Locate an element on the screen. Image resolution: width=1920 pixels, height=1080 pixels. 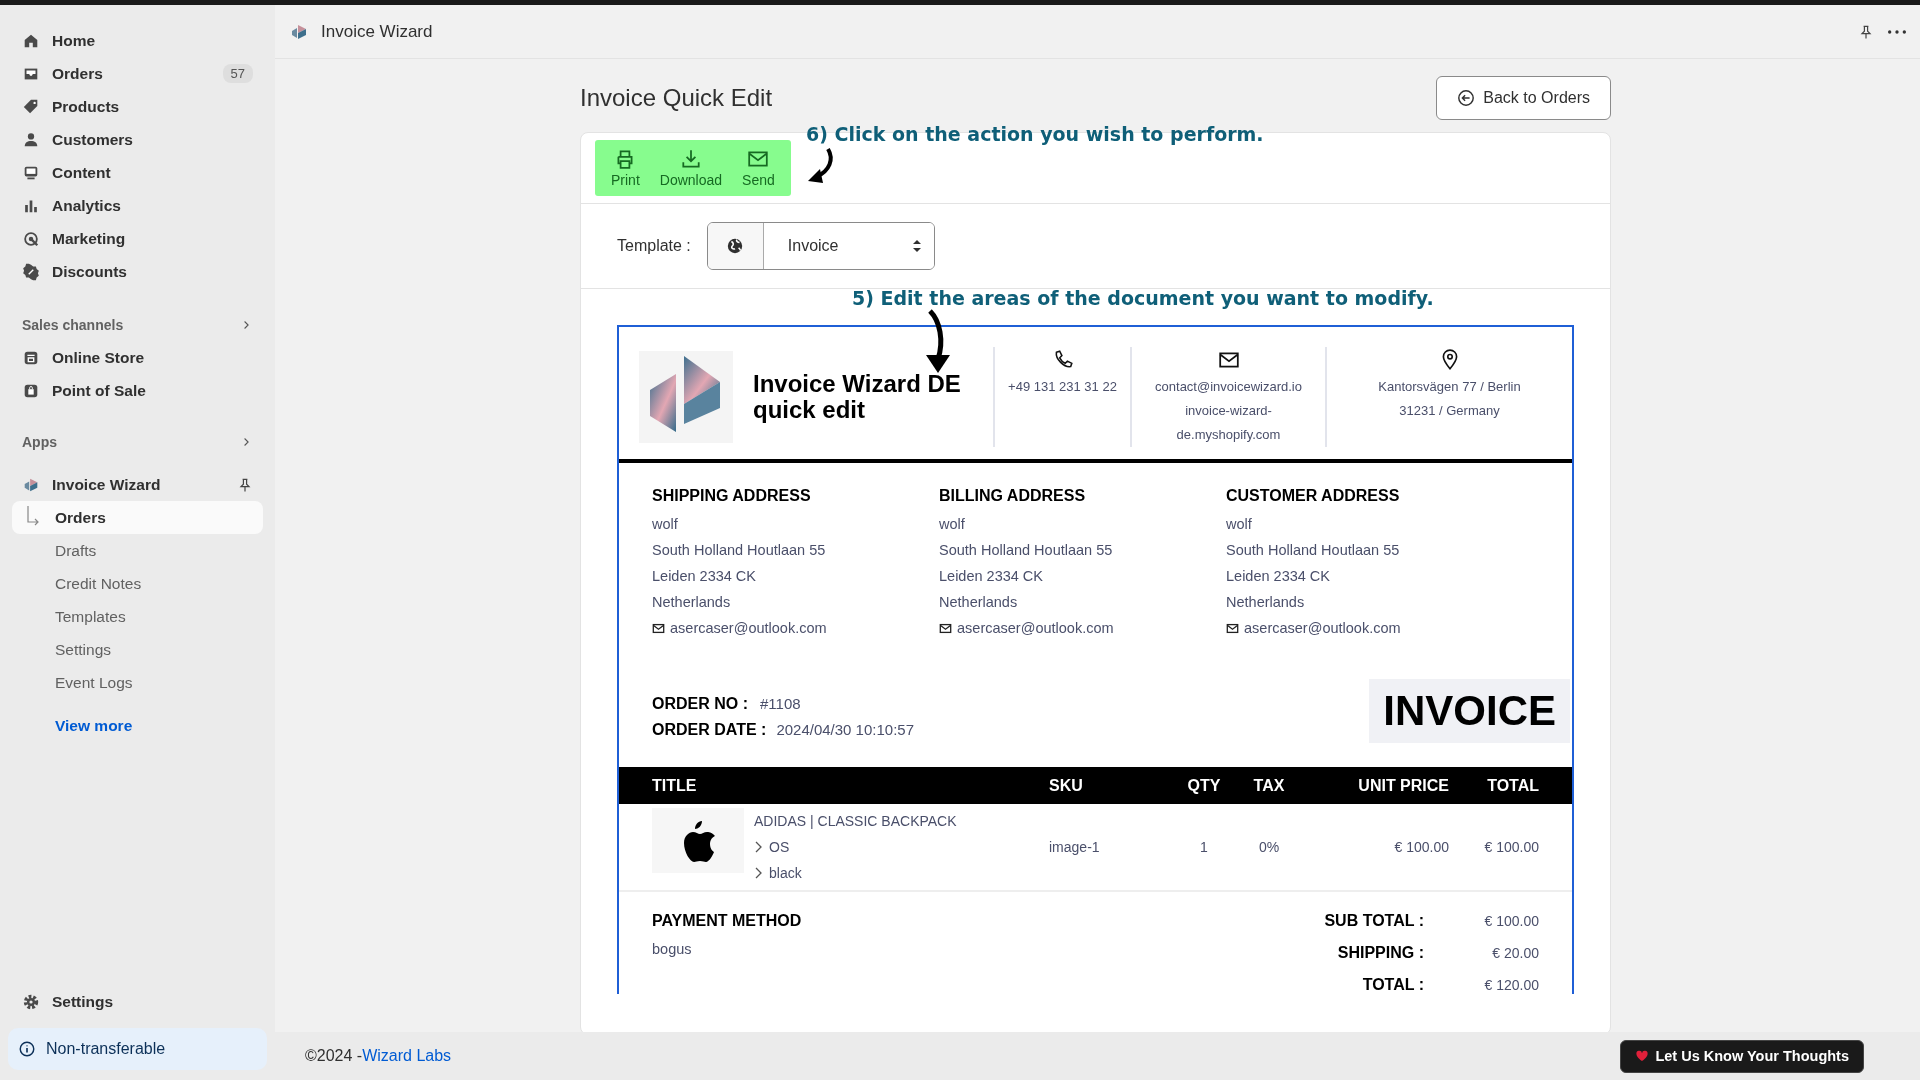
nav-item: Home is located at coordinates (137, 40).